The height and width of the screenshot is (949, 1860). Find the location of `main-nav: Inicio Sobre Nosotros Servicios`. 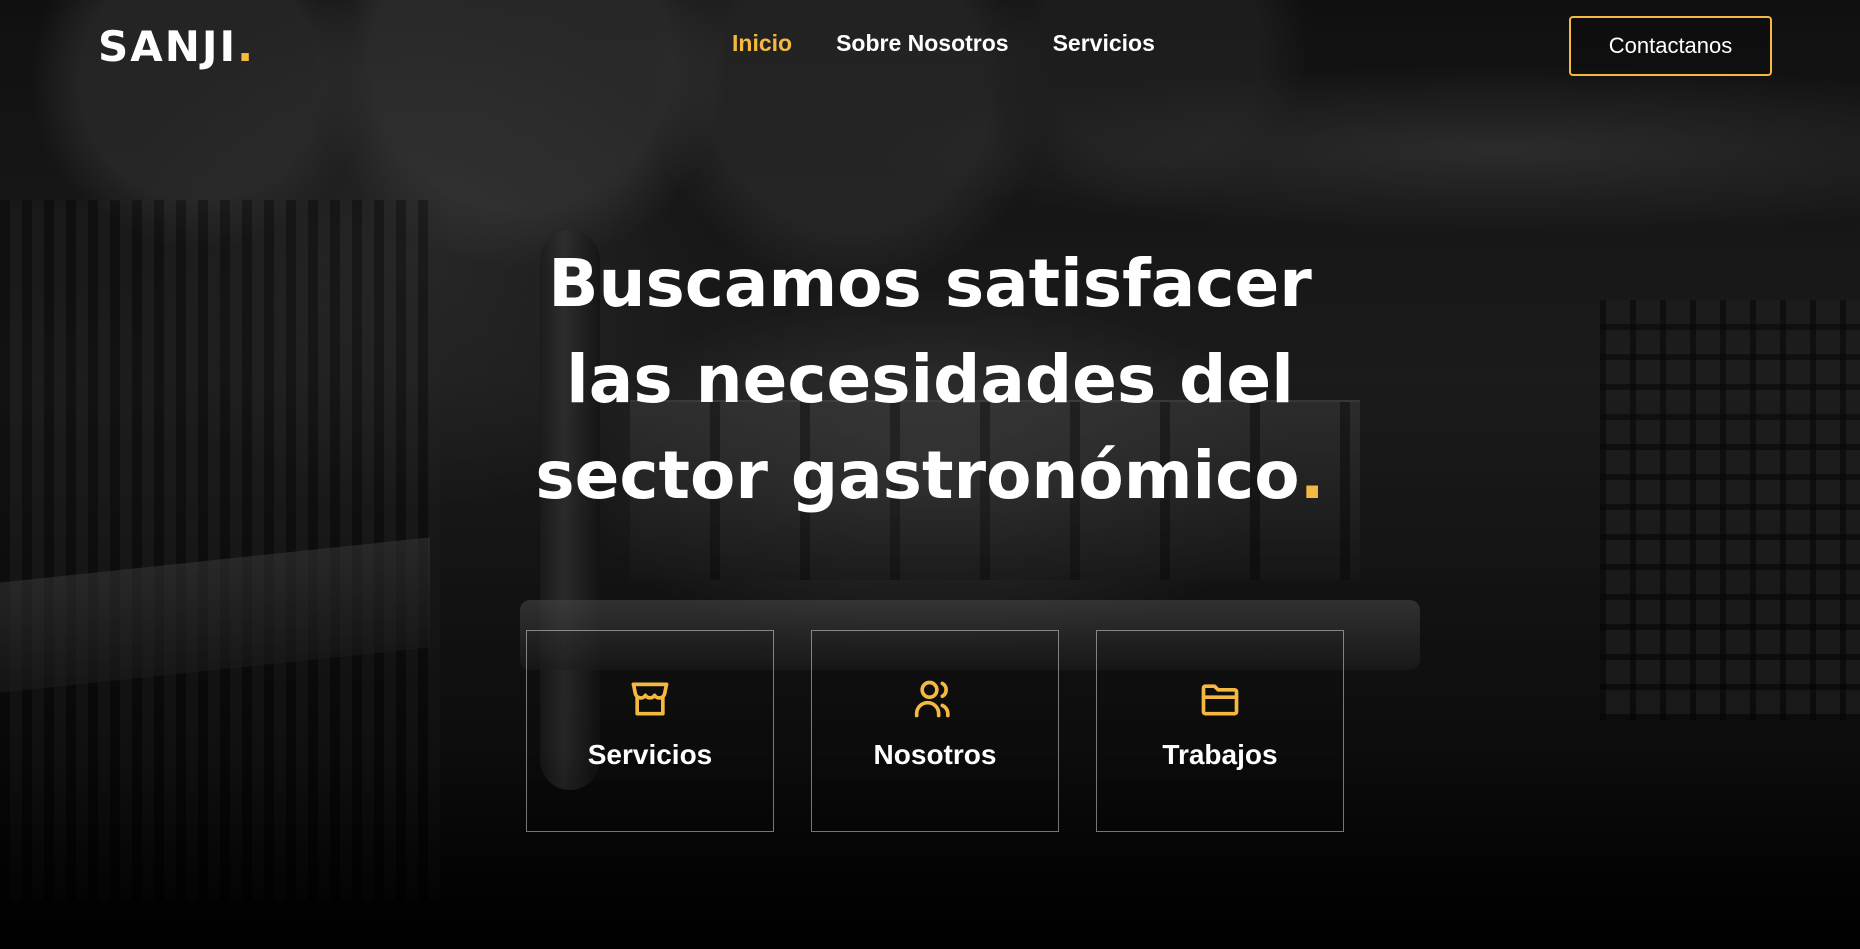

main-nav: Inicio Sobre Nosotros Servicios is located at coordinates (943, 43).